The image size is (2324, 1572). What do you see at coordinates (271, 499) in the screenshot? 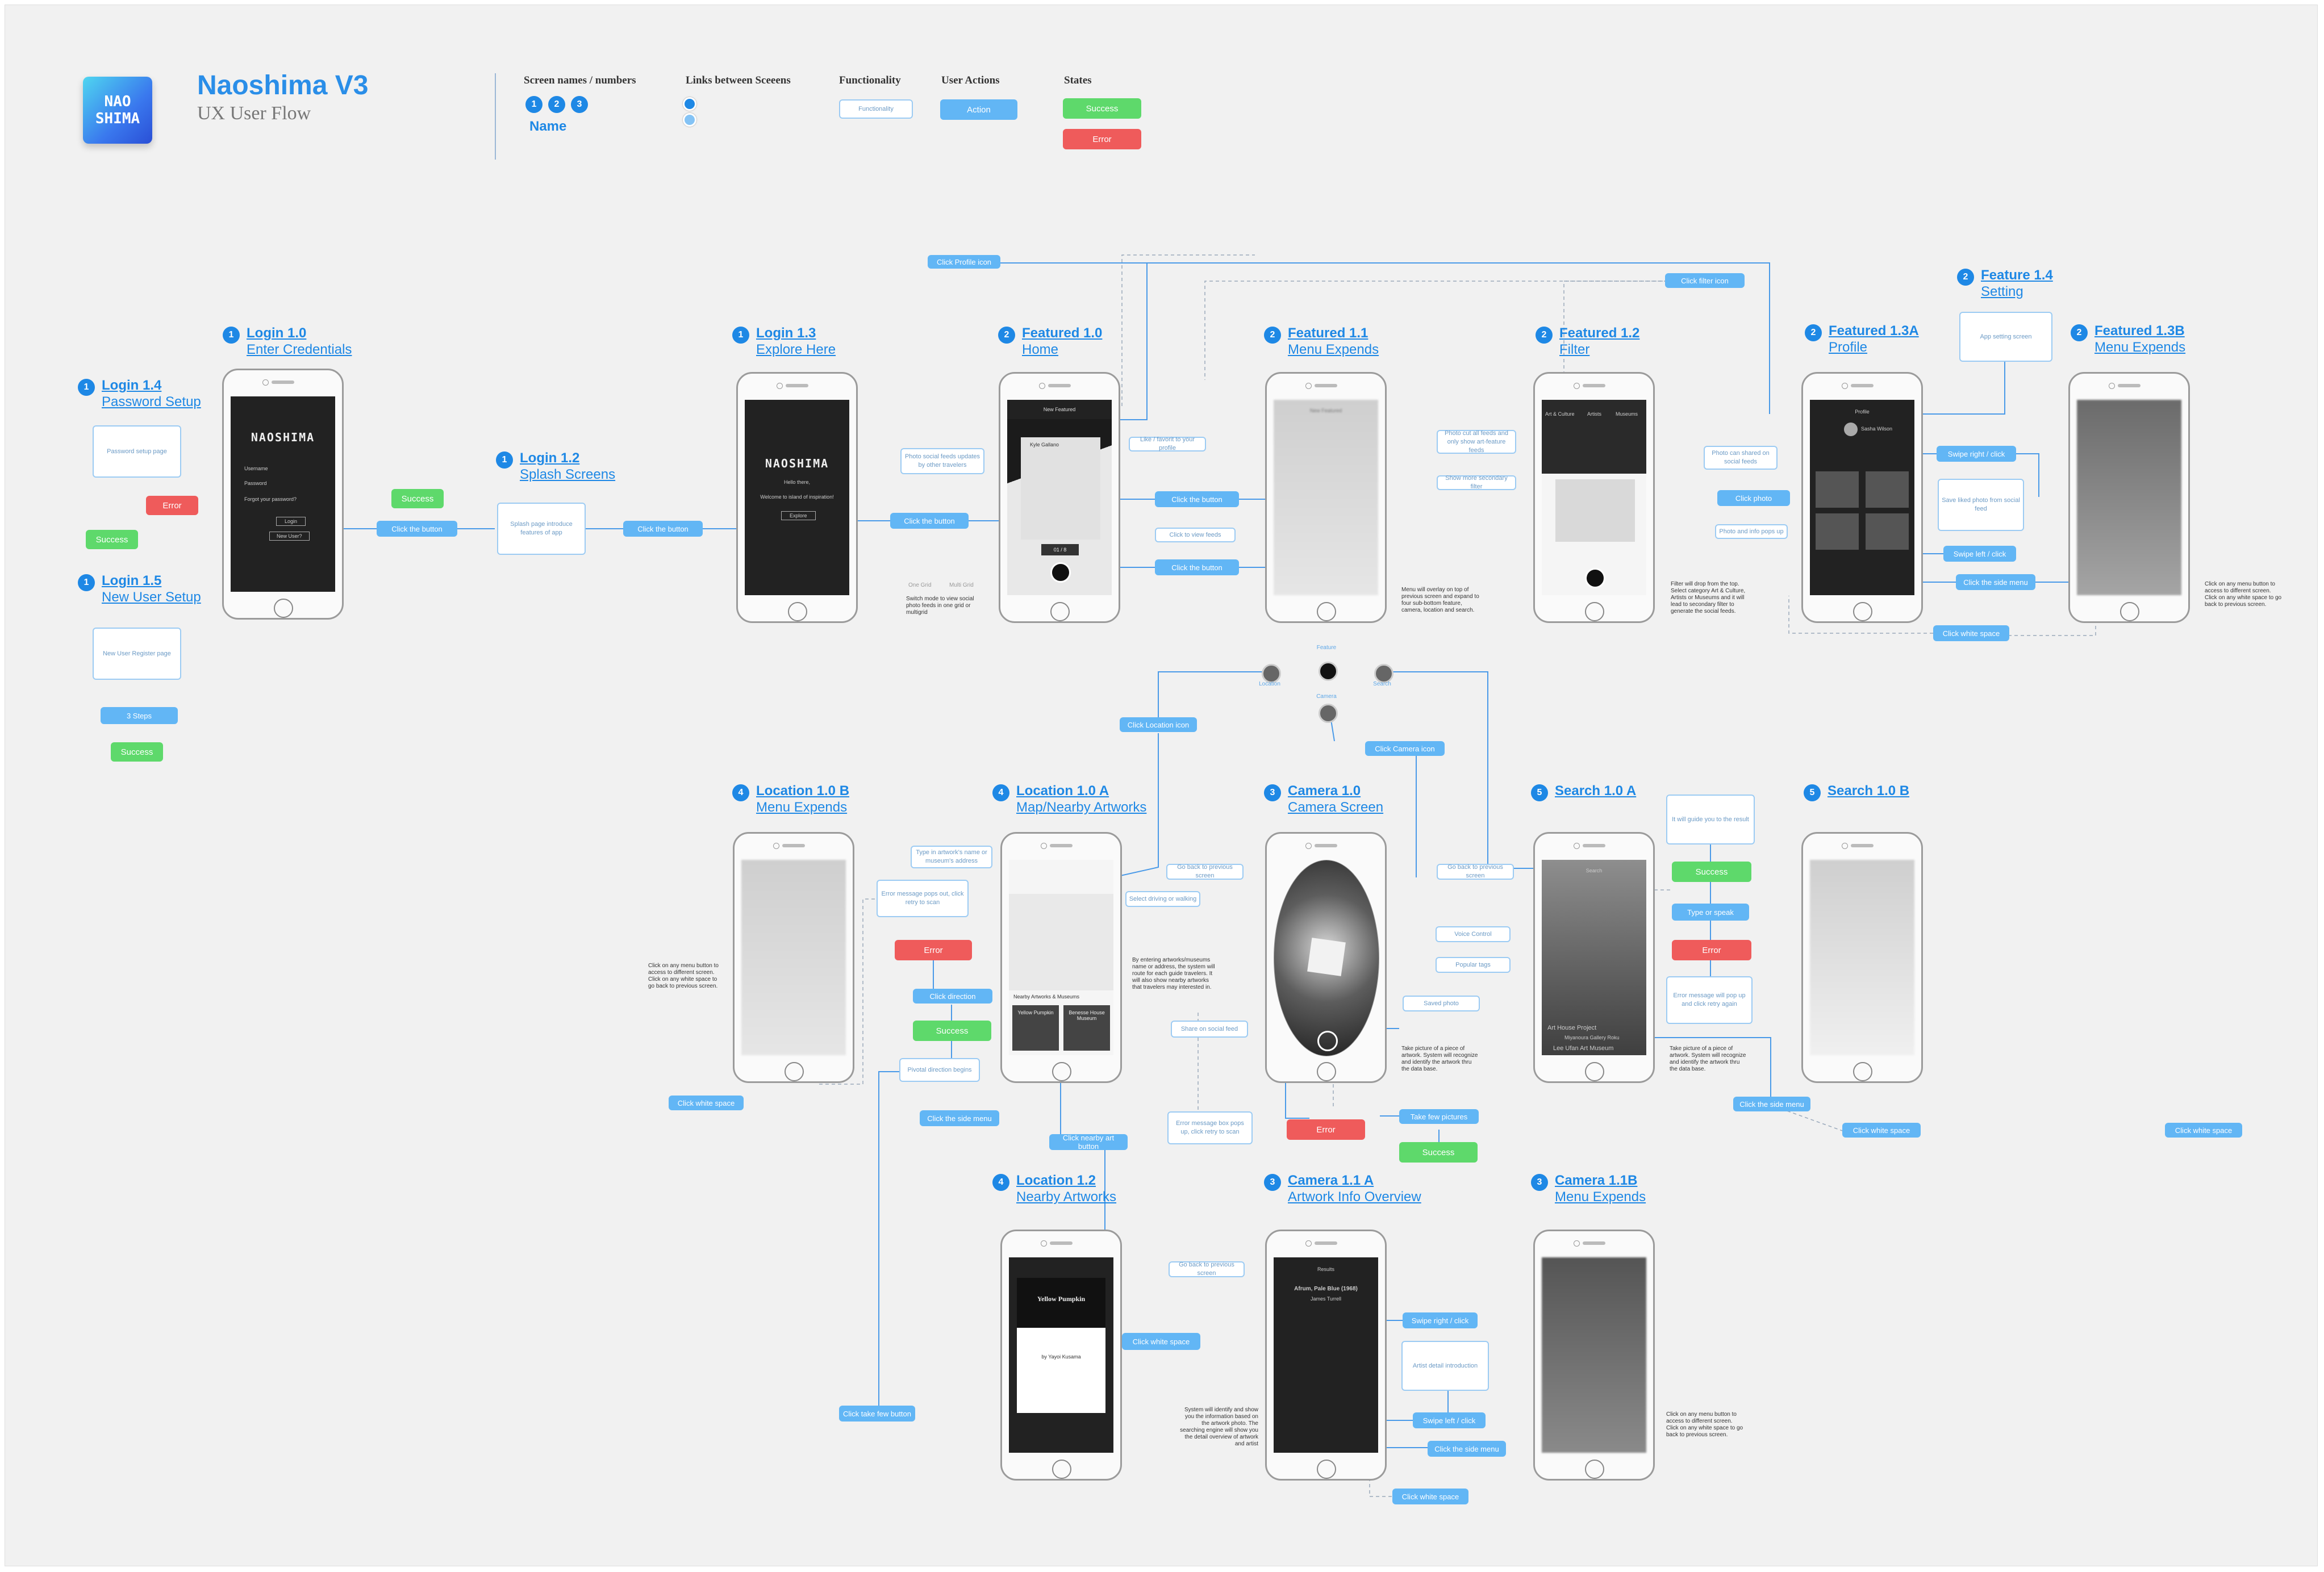
I see `forgot-password-link: Forgot your password?` at bounding box center [271, 499].